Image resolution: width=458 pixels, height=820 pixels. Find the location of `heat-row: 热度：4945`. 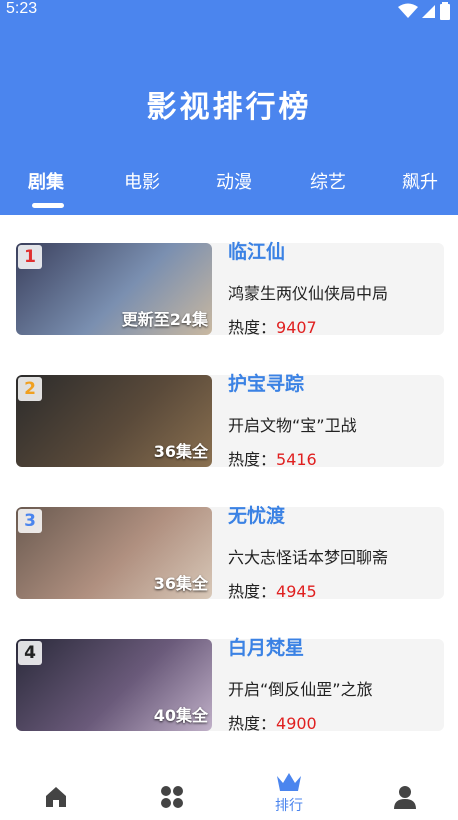

heat-row: 热度：4945 is located at coordinates (272, 590).